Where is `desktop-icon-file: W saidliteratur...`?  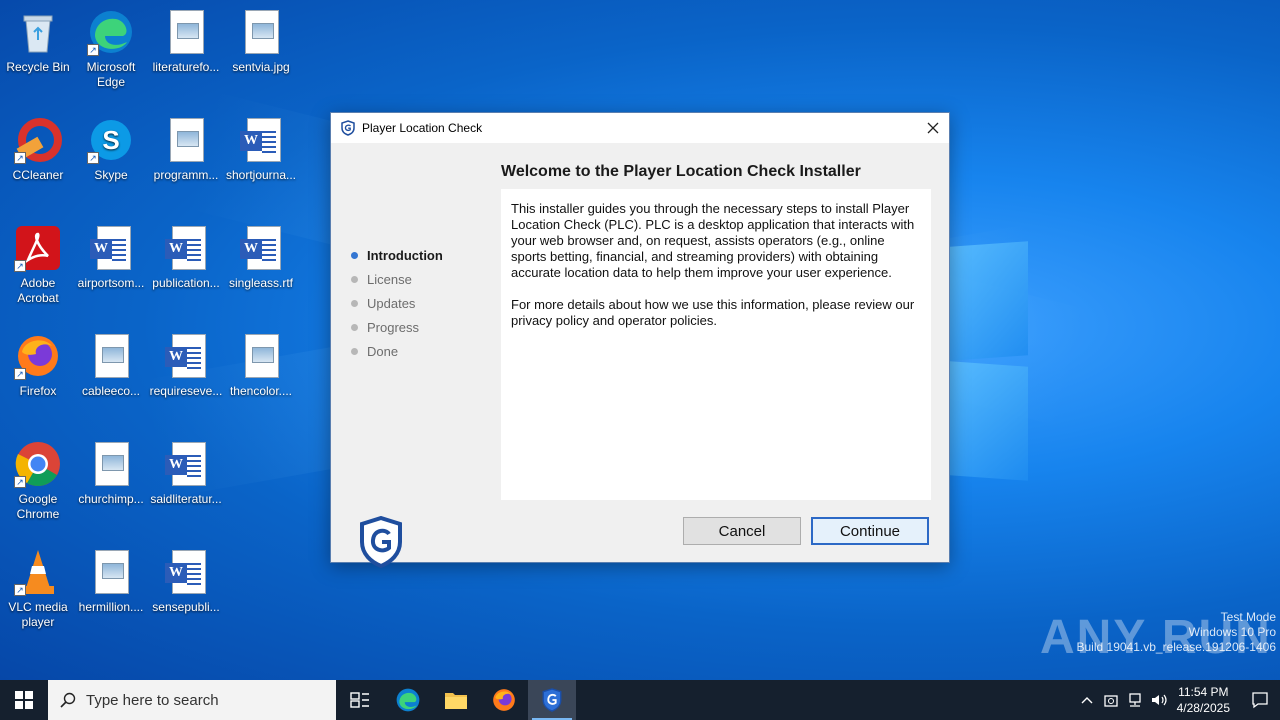 desktop-icon-file: W saidliteratur... is located at coordinates (186, 473).